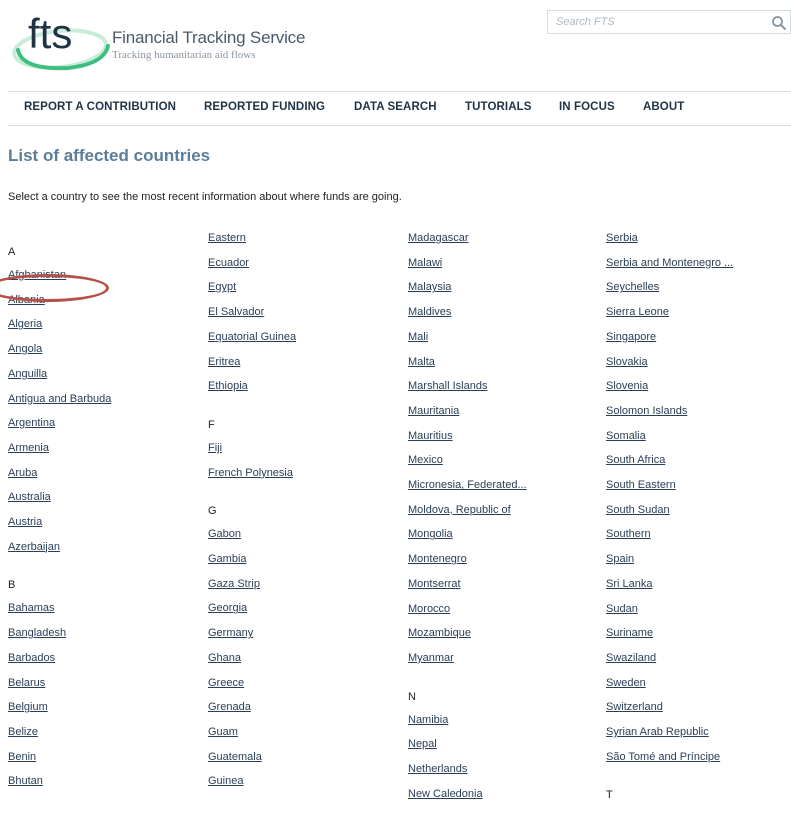 The width and height of the screenshot is (791, 820). Describe the element at coordinates (12, 252) in the screenshot. I see `letter-heading-a: A` at that location.